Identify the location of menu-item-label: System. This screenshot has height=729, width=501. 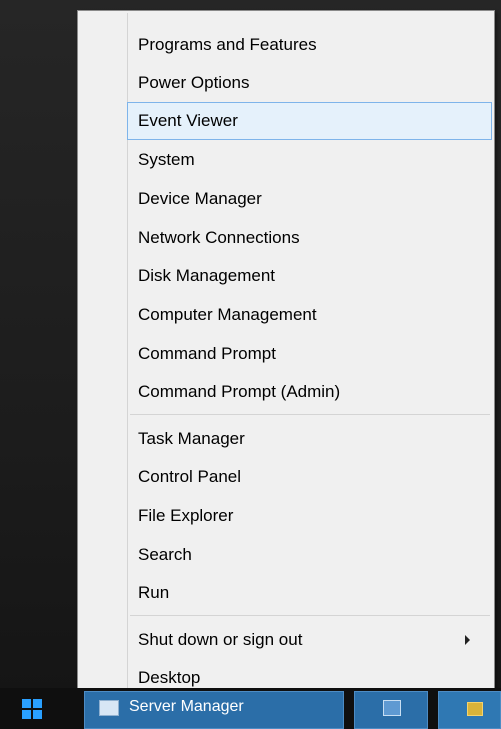
(166, 159).